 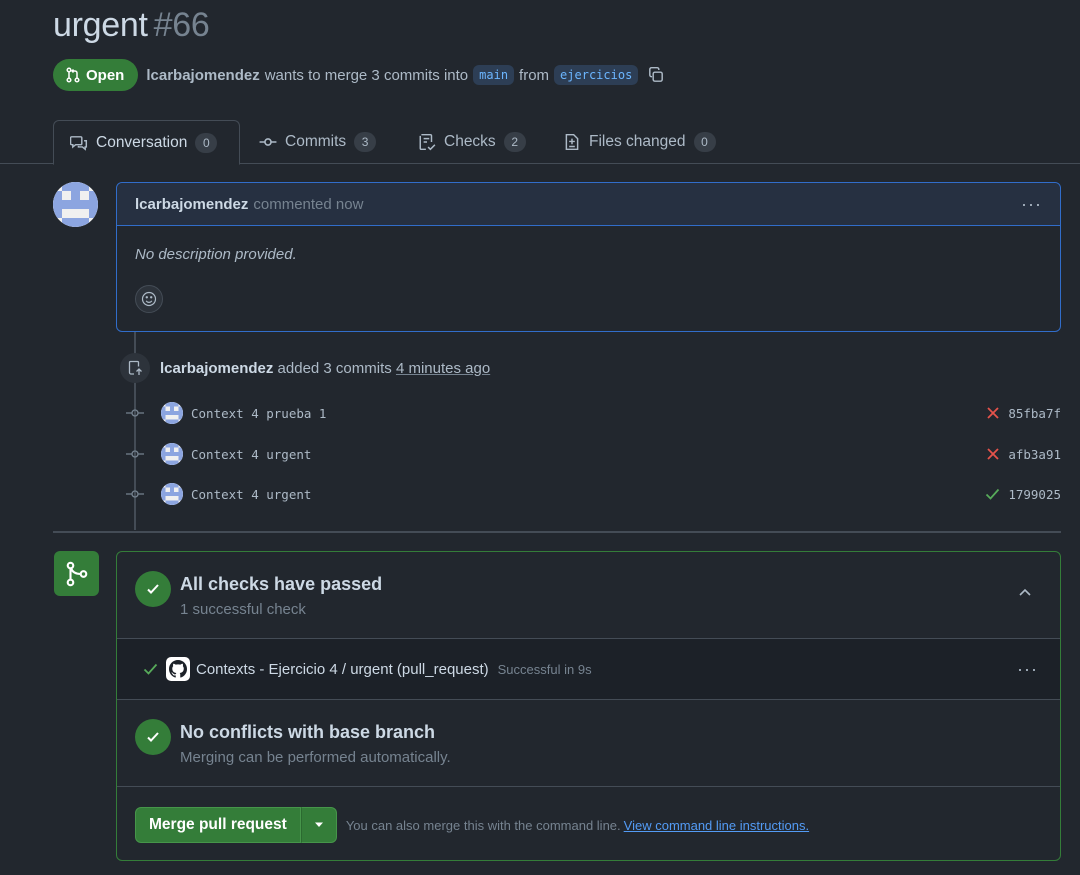 I want to click on tab-label: Commits, so click(x=316, y=141).